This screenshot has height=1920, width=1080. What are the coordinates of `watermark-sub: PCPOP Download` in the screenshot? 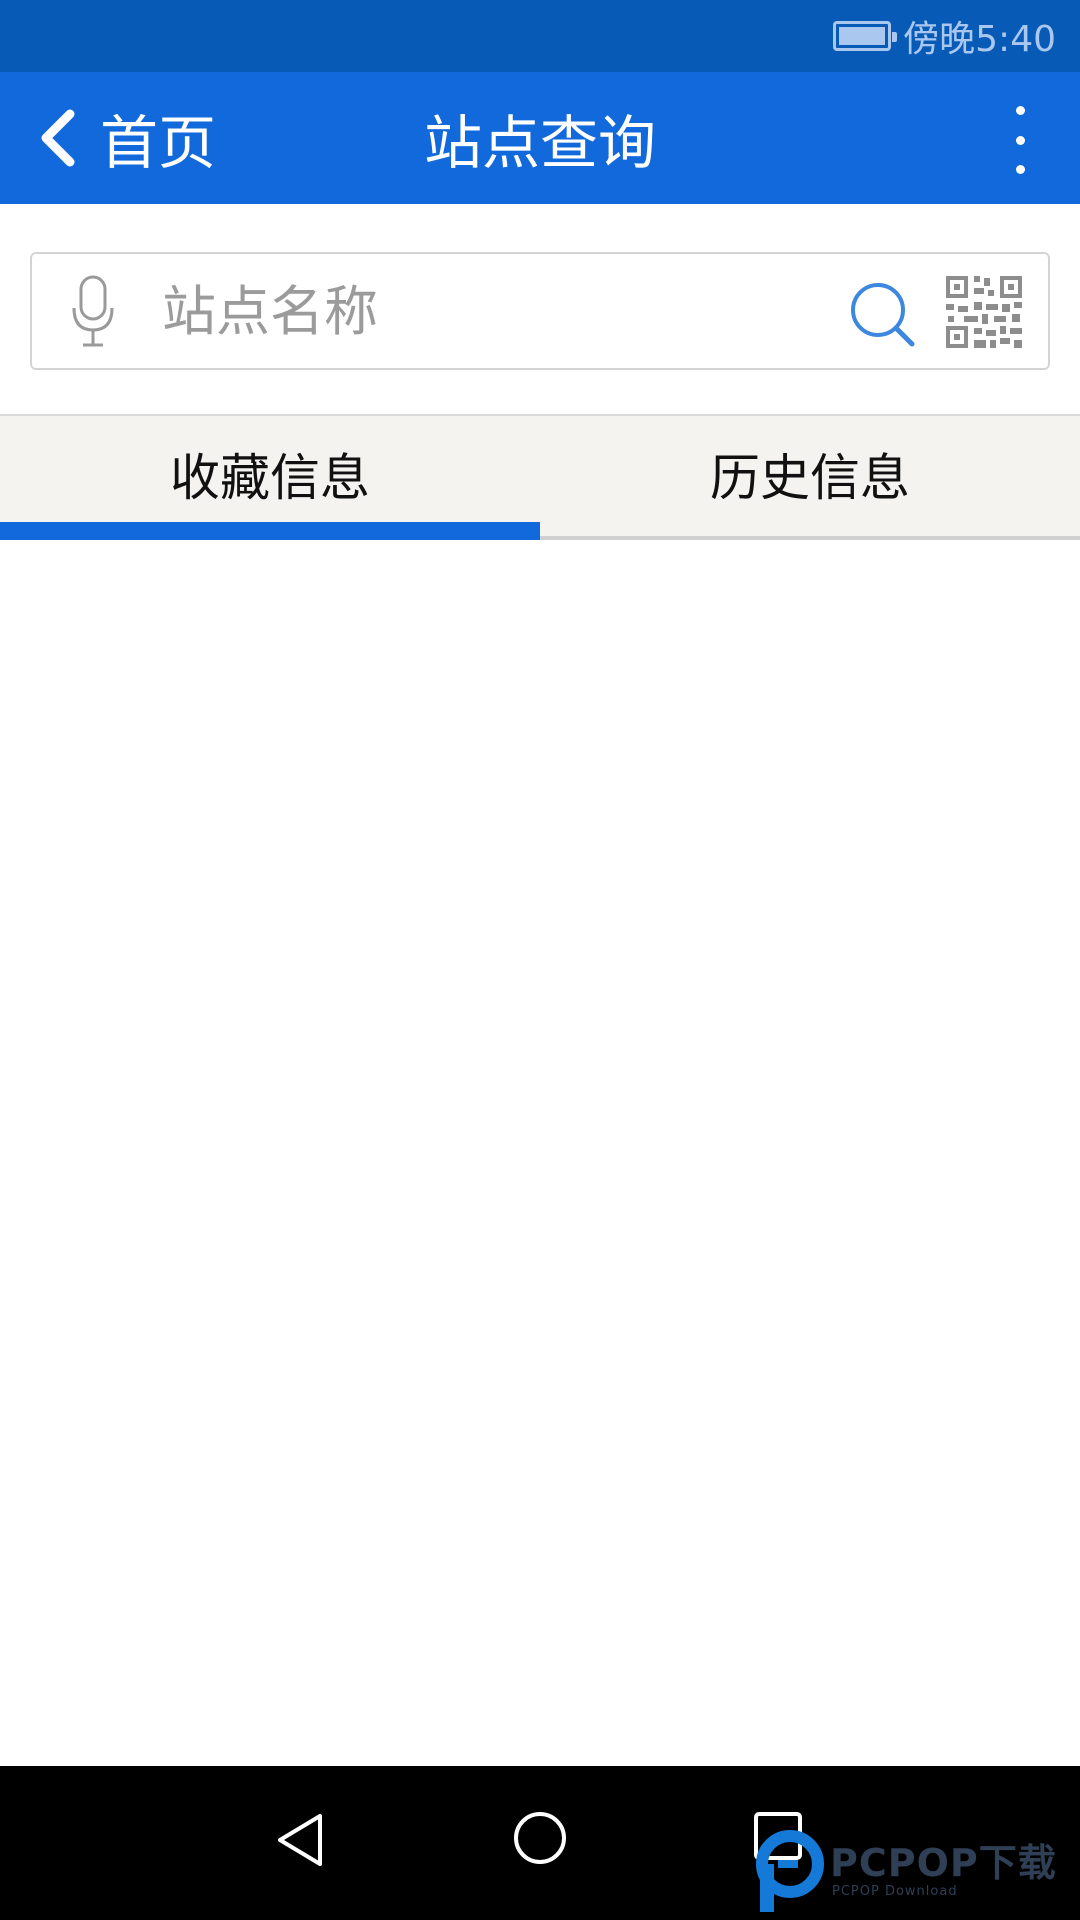 It's located at (895, 1891).